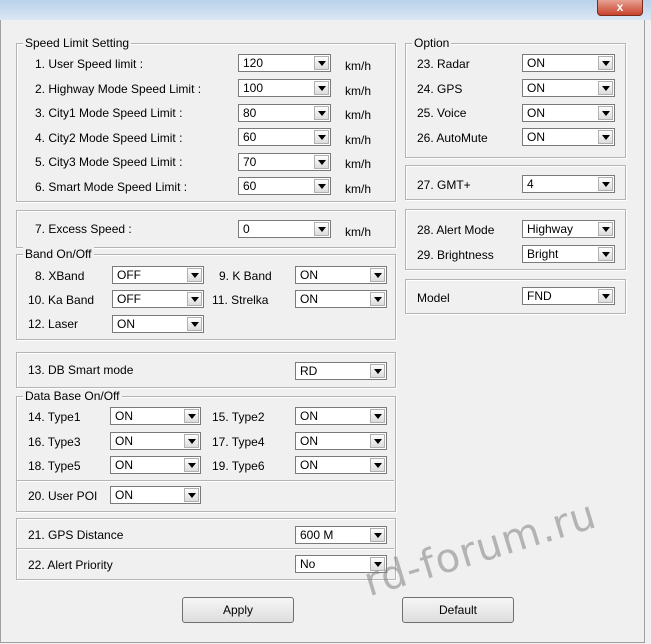  What do you see at coordinates (568, 63) in the screenshot?
I see `radar-select: ON` at bounding box center [568, 63].